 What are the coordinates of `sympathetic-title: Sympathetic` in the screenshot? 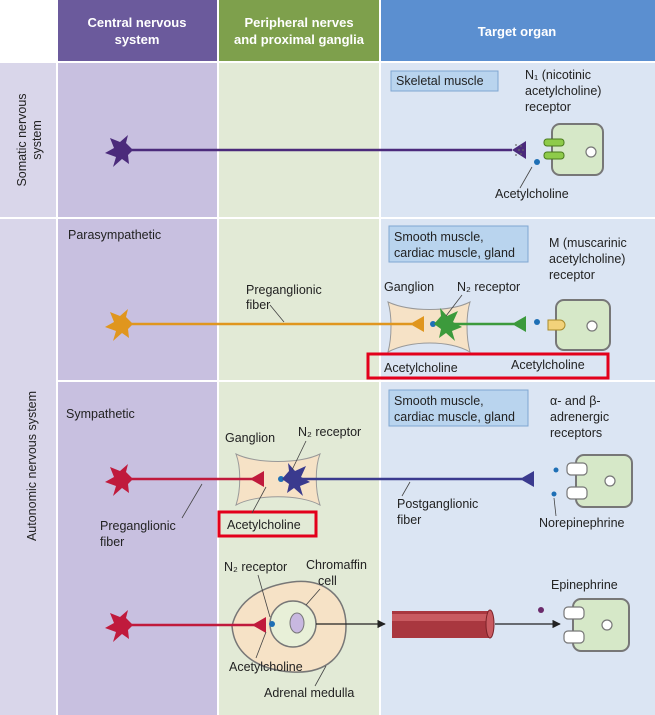 It's located at (100, 414).